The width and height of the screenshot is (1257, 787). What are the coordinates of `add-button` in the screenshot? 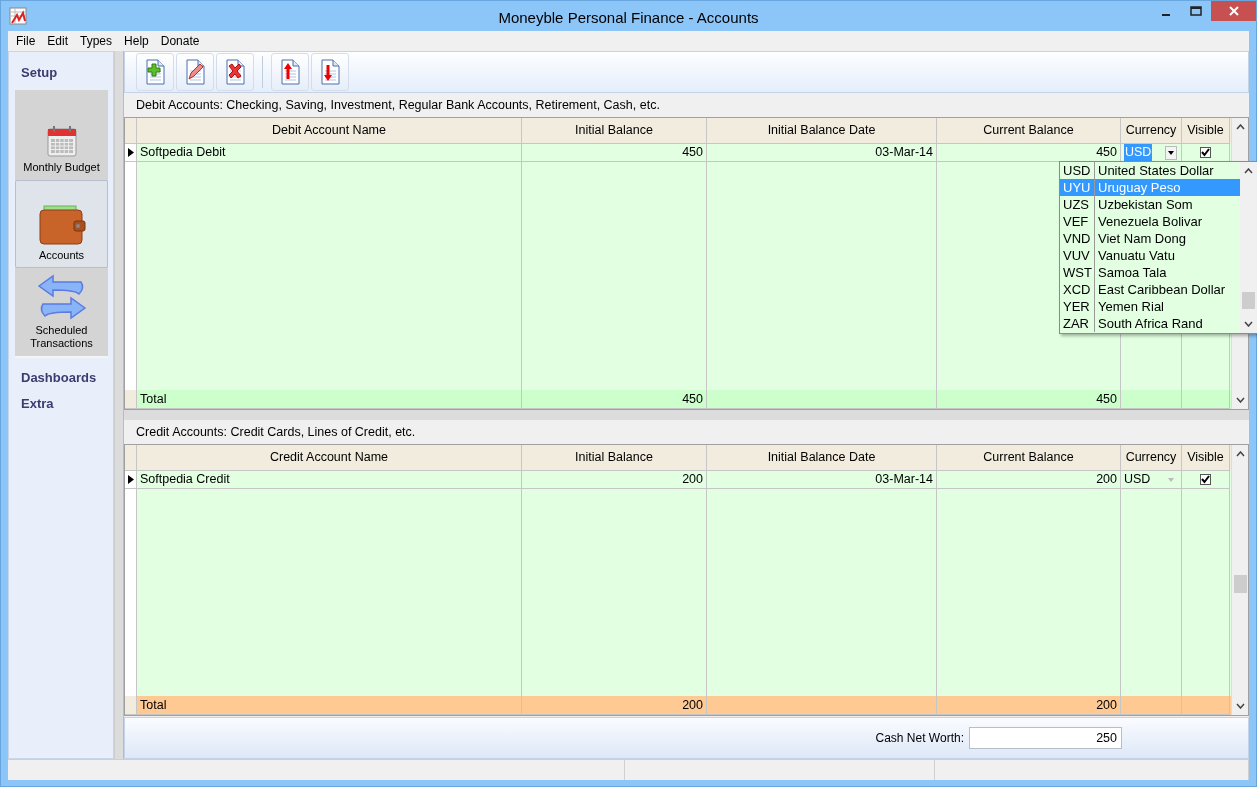 It's located at (155, 72).